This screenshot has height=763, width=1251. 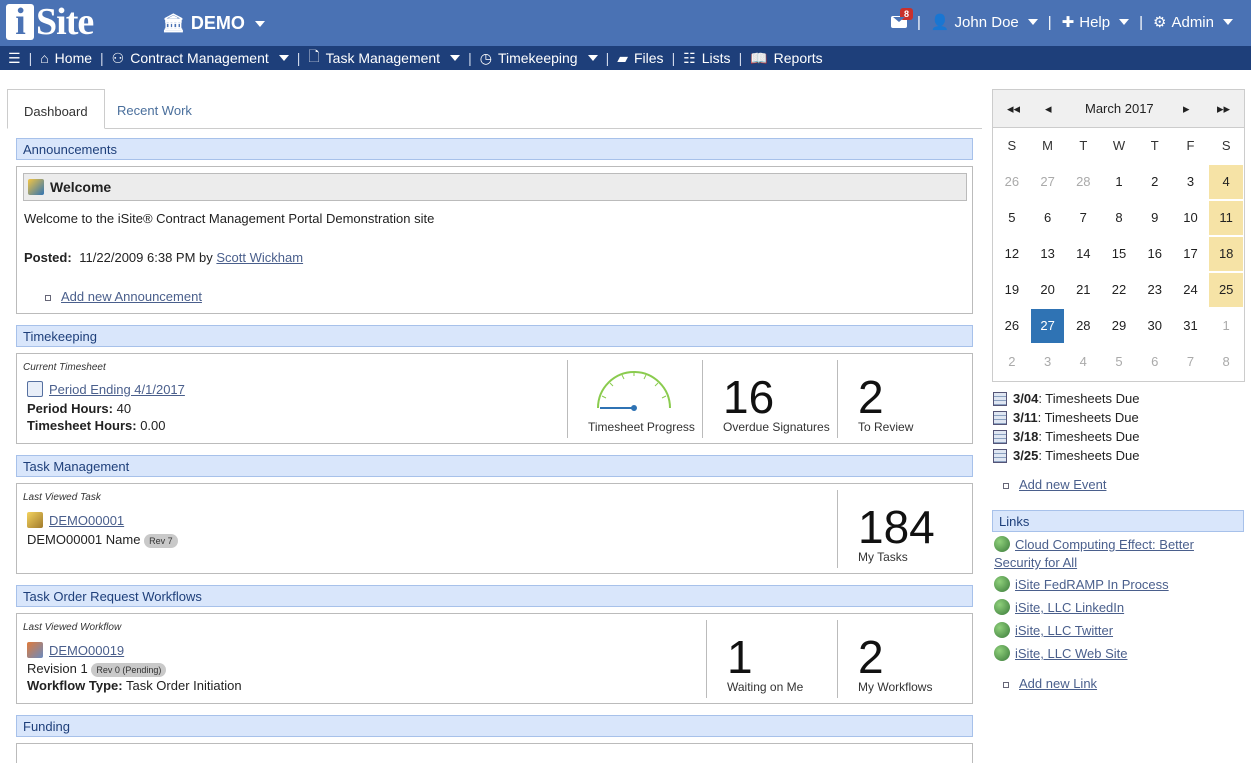 I want to click on link-anchor: iSite, LLC LinkedIn, so click(x=1069, y=607).